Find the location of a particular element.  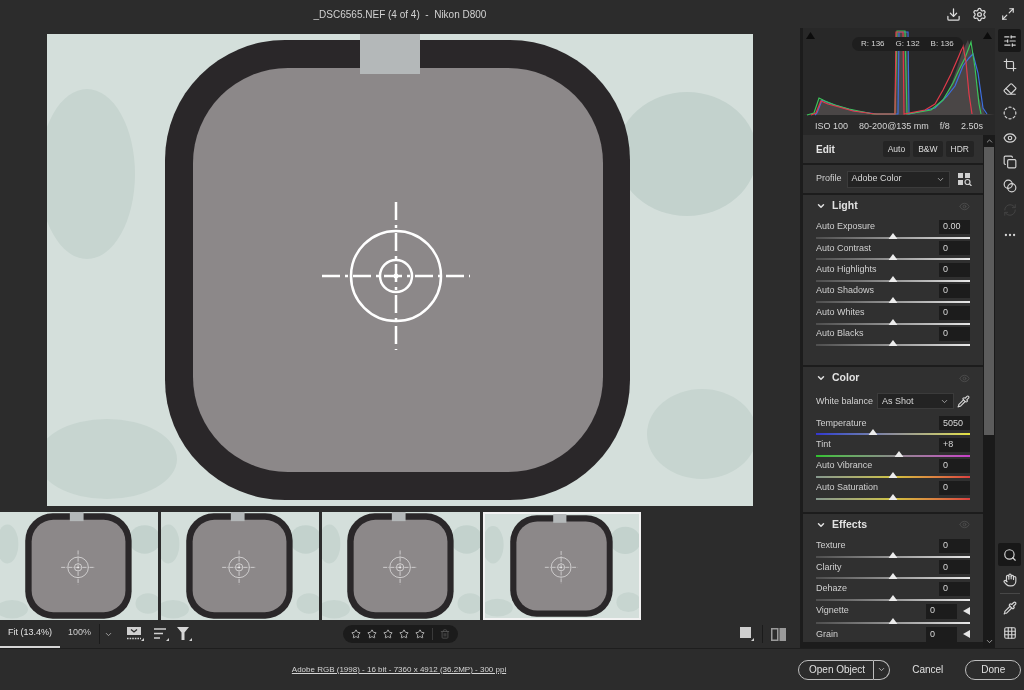

square-icon is located at coordinates (747, 634).